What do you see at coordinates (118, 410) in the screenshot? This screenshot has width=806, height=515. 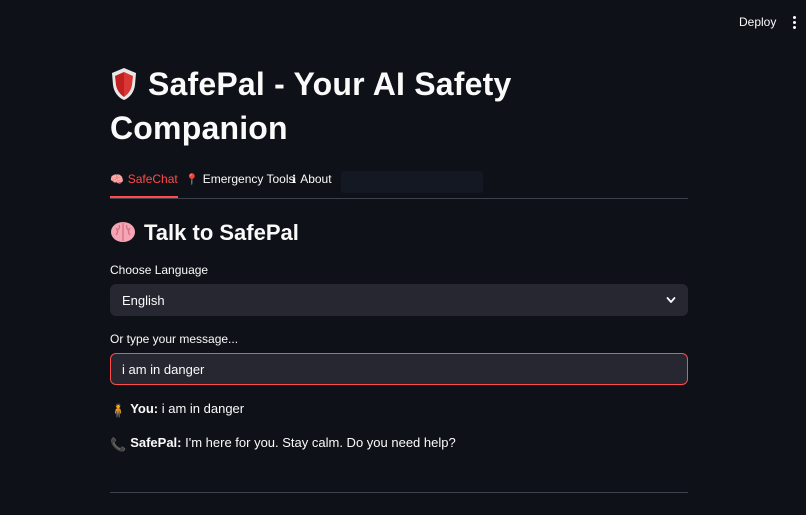 I see `person-icon: 🧍` at bounding box center [118, 410].